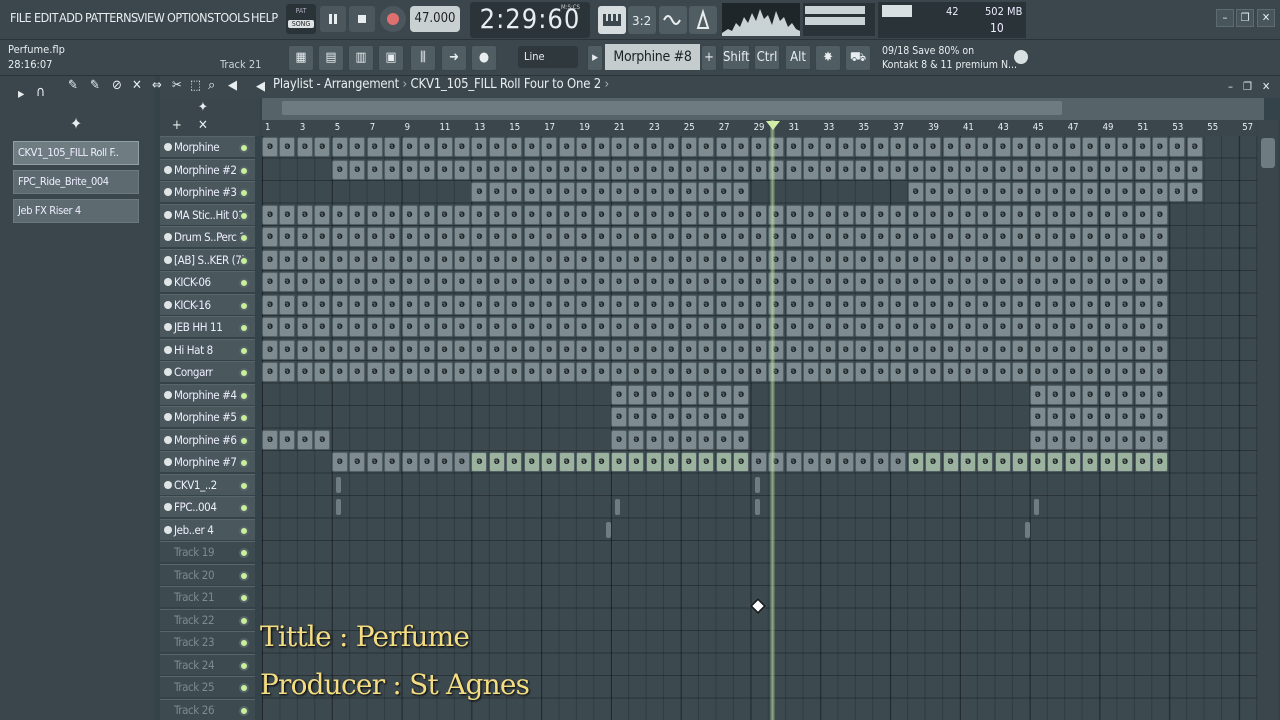  What do you see at coordinates (73, 85) in the screenshot?
I see `pencil-icon: ✎` at bounding box center [73, 85].